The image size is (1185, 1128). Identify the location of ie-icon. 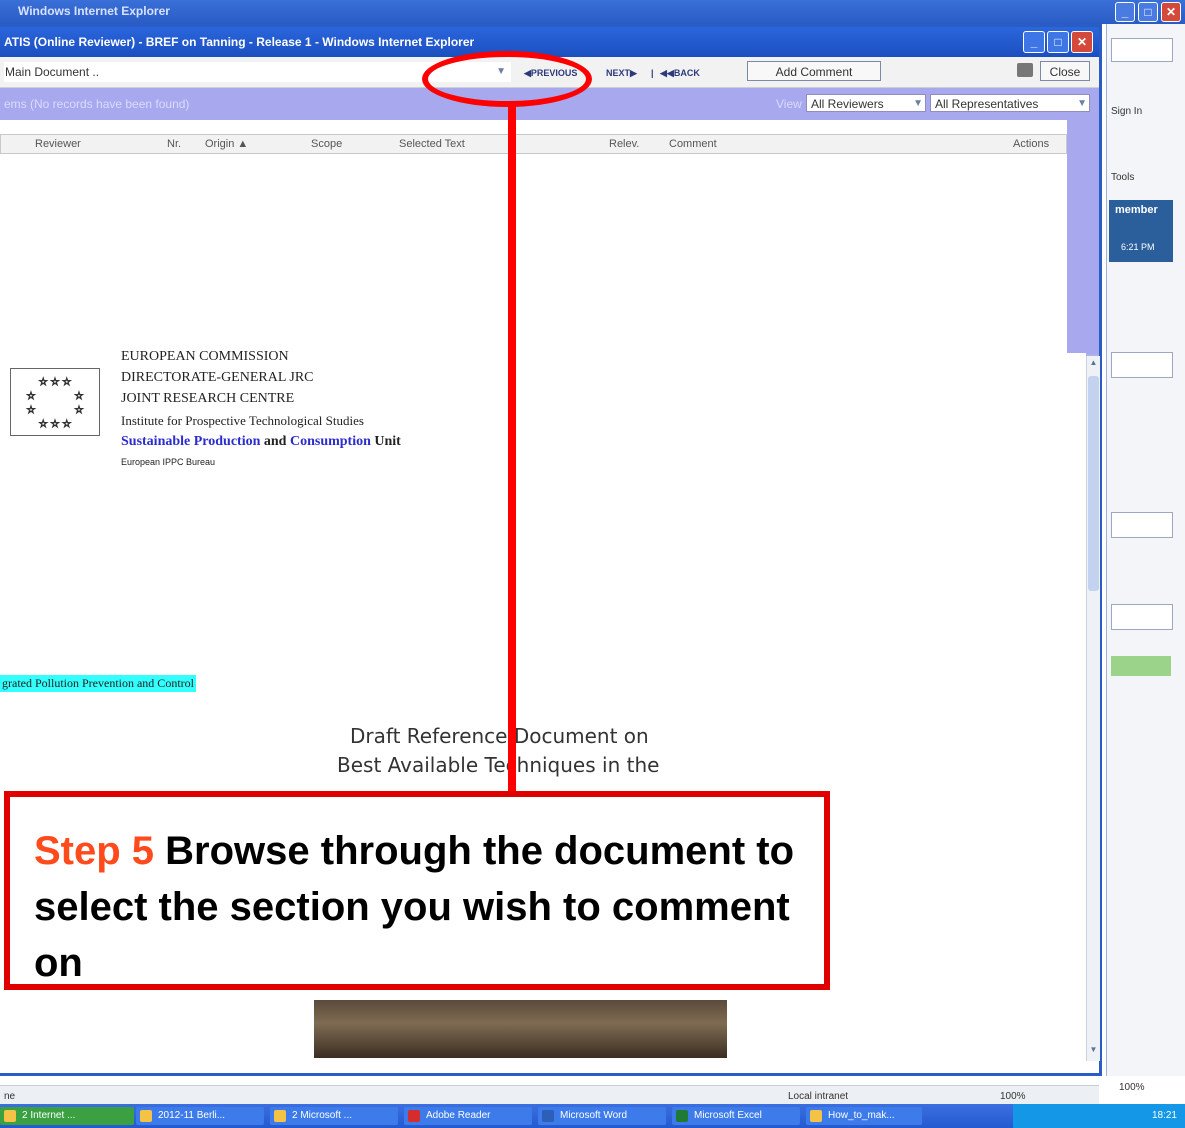
(10, 1116).